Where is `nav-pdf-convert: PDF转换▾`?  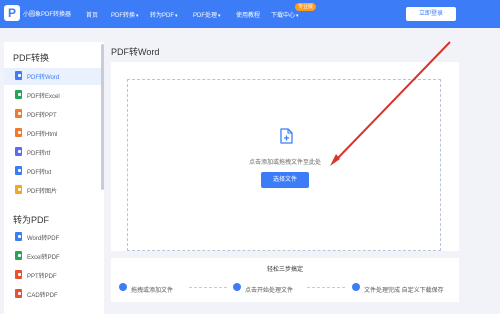 nav-pdf-convert: PDF转换▾ is located at coordinates (125, 14).